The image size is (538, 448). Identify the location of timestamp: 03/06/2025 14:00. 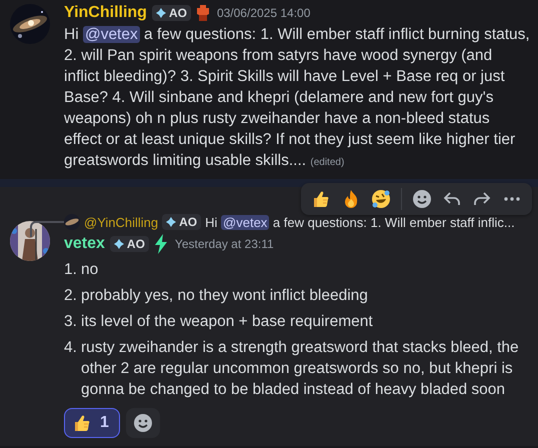
(263, 13).